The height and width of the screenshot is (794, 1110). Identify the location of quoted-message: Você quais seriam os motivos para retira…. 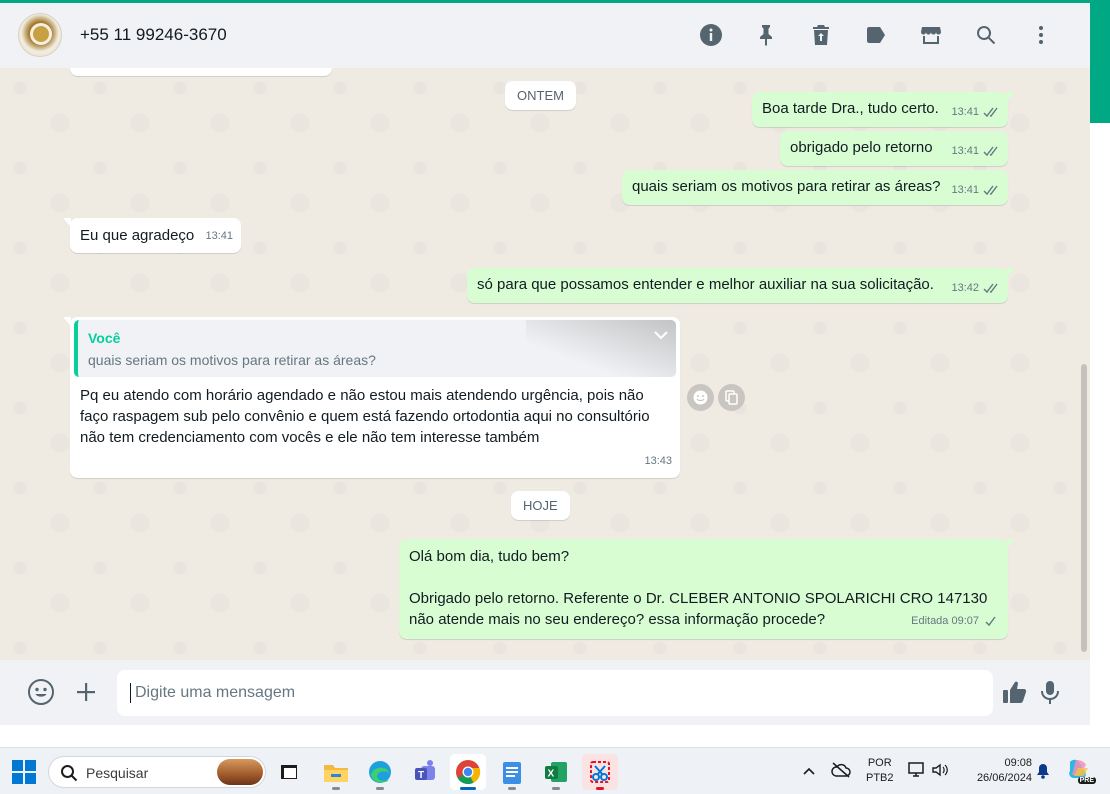
(375, 348).